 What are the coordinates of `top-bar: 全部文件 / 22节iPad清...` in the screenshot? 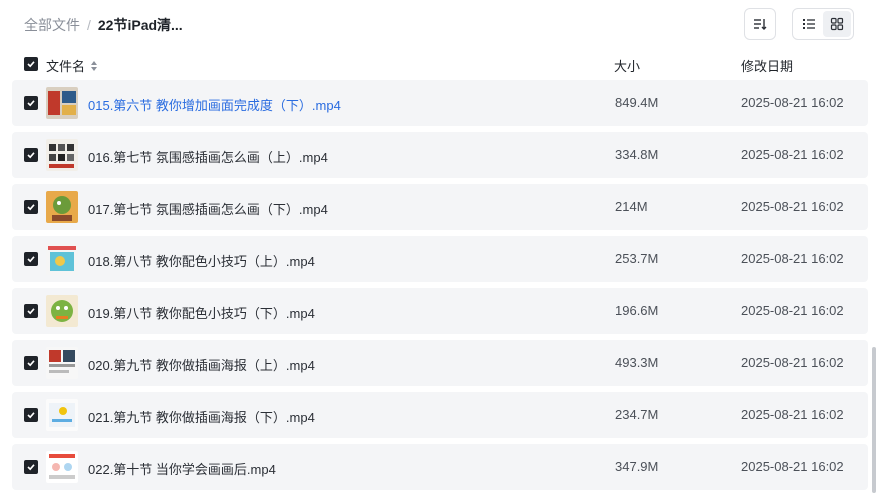 It's located at (439, 24).